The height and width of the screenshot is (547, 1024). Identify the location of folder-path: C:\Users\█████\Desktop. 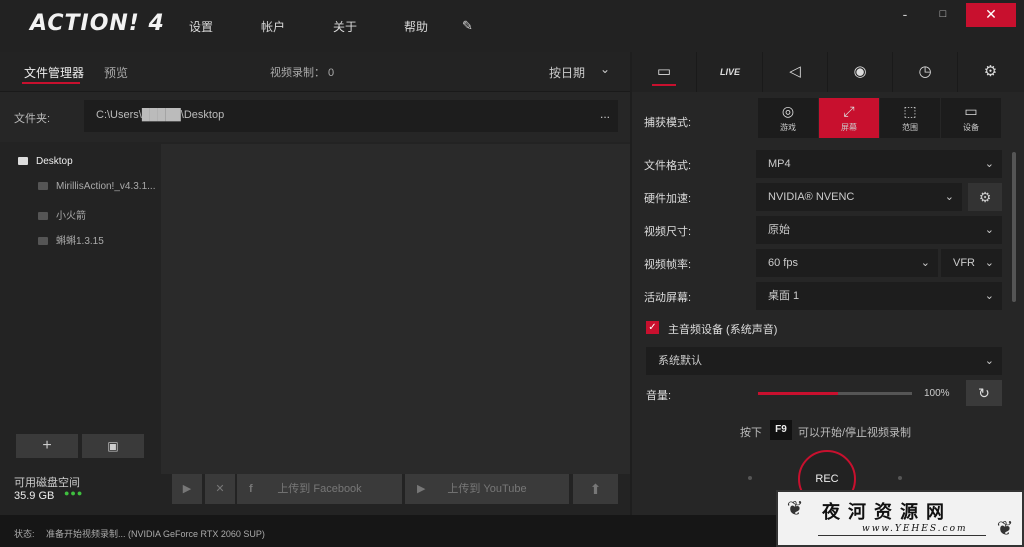
(160, 115).